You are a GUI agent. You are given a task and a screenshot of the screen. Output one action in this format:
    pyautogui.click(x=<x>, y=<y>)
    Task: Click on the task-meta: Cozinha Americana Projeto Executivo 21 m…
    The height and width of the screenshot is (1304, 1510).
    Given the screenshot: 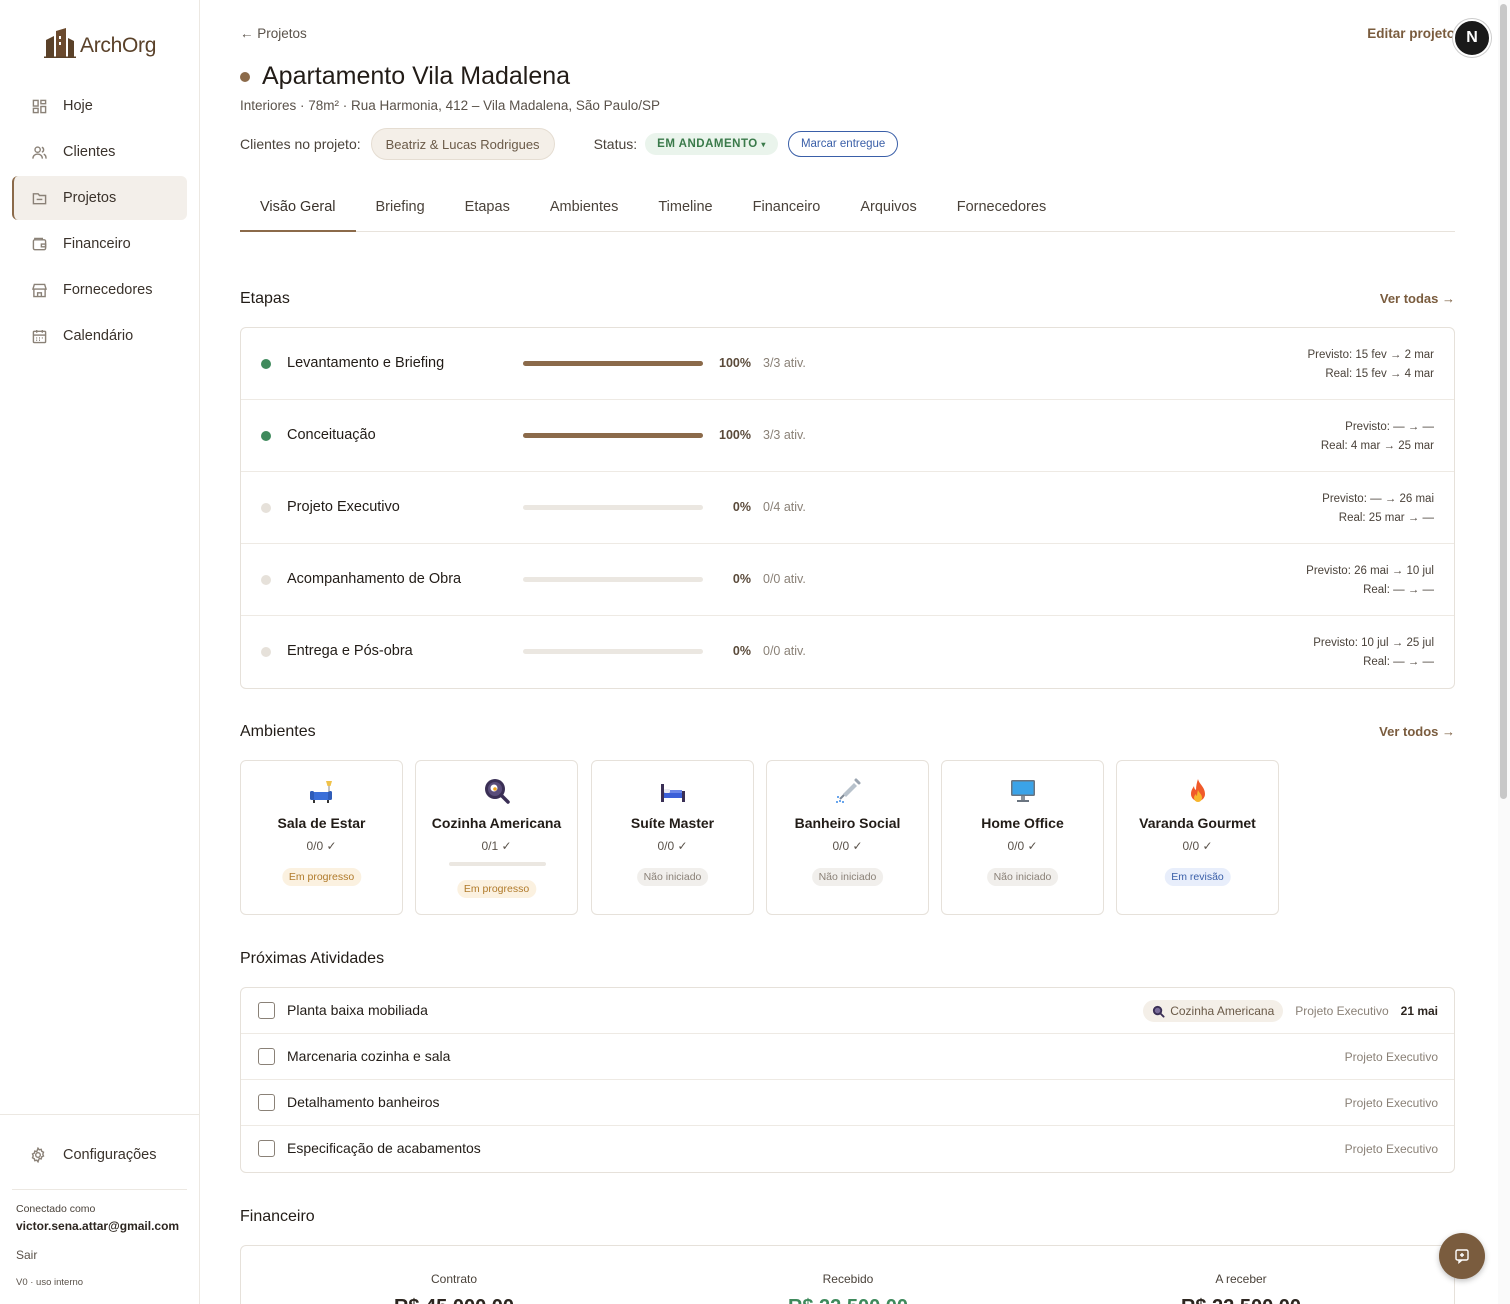 What is the action you would take?
    pyautogui.click(x=1290, y=1011)
    